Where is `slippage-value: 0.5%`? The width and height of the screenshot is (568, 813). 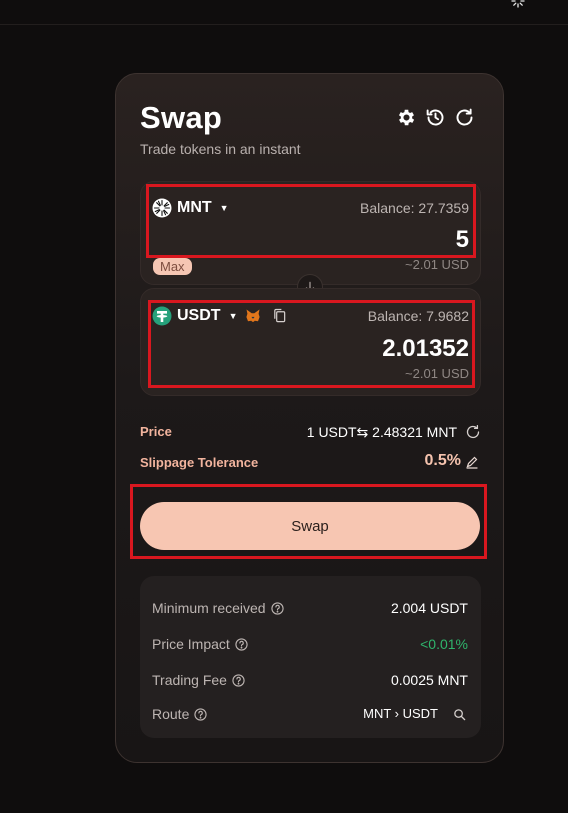
slippage-value: 0.5% is located at coordinates (443, 461).